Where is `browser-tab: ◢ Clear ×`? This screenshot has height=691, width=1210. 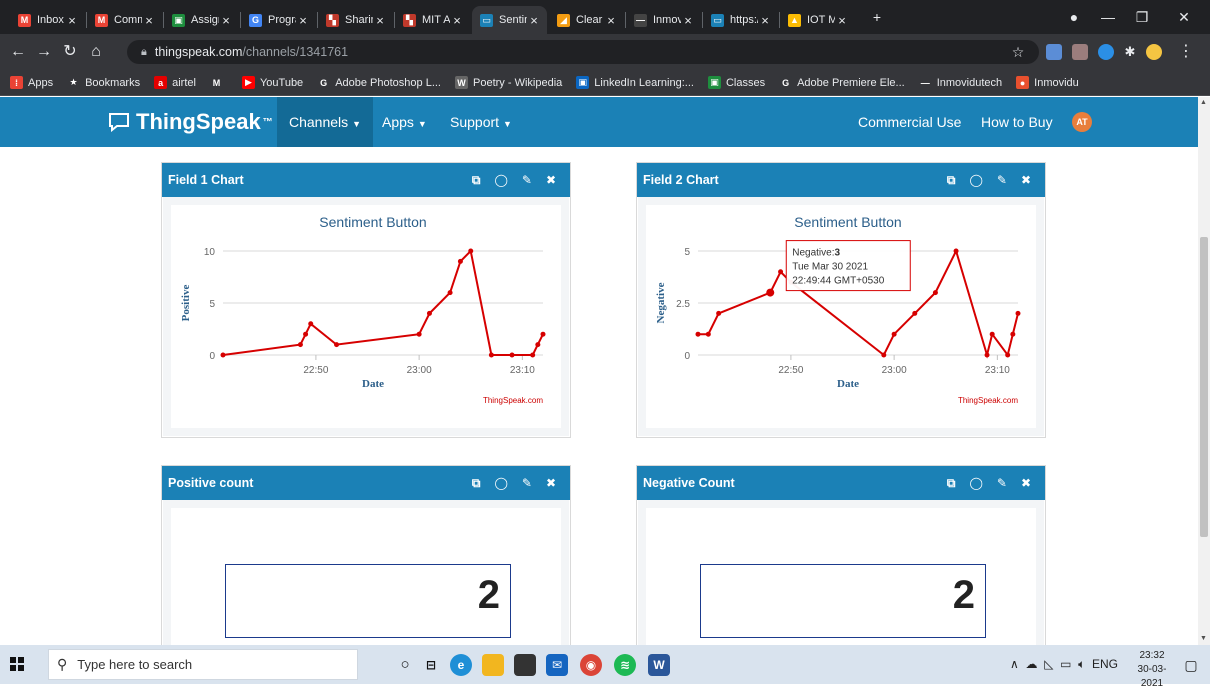 browser-tab: ◢ Clear × is located at coordinates (586, 20).